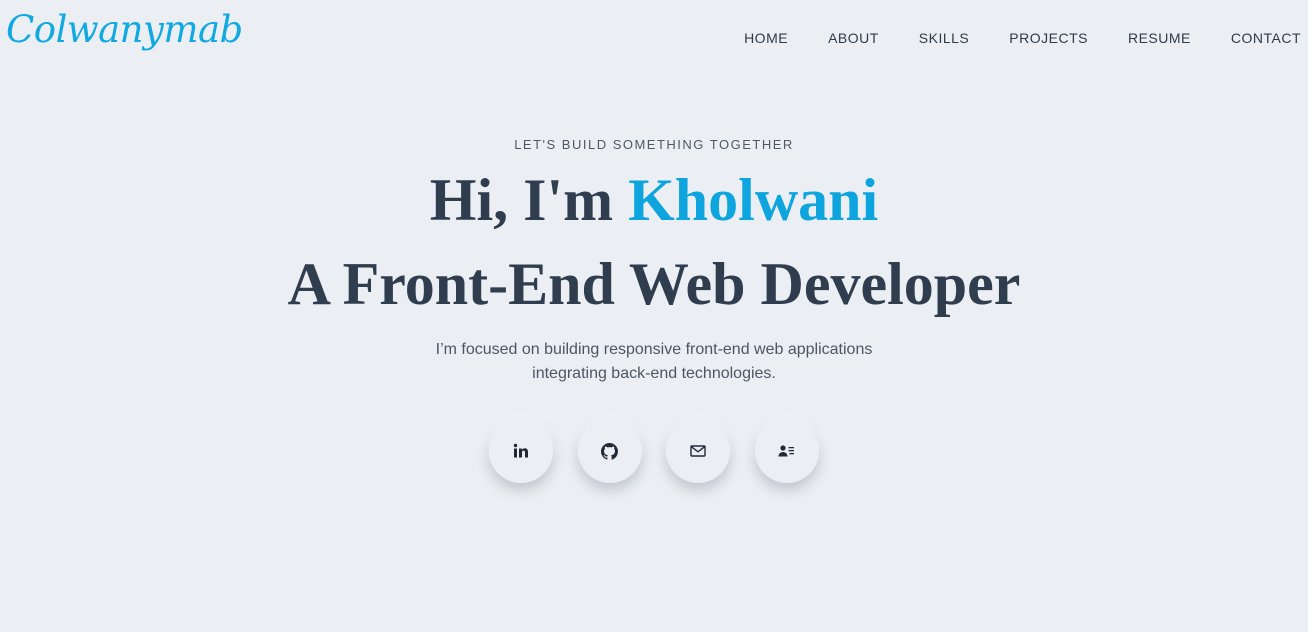 The width and height of the screenshot is (1308, 632). Describe the element at coordinates (654, 144) in the screenshot. I see `hero-eyebrow: LET'S BUILD SOMETHING TOGETHER` at that location.